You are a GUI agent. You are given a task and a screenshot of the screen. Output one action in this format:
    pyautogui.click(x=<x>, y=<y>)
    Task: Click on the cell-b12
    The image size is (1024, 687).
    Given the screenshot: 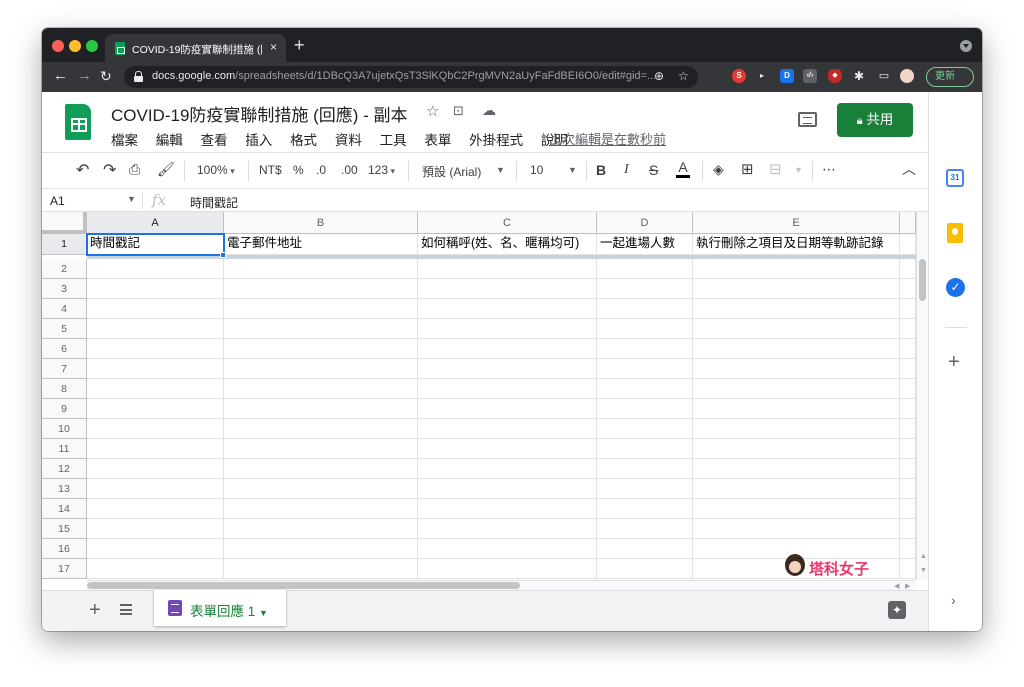 What is the action you would take?
    pyautogui.click(x=321, y=469)
    